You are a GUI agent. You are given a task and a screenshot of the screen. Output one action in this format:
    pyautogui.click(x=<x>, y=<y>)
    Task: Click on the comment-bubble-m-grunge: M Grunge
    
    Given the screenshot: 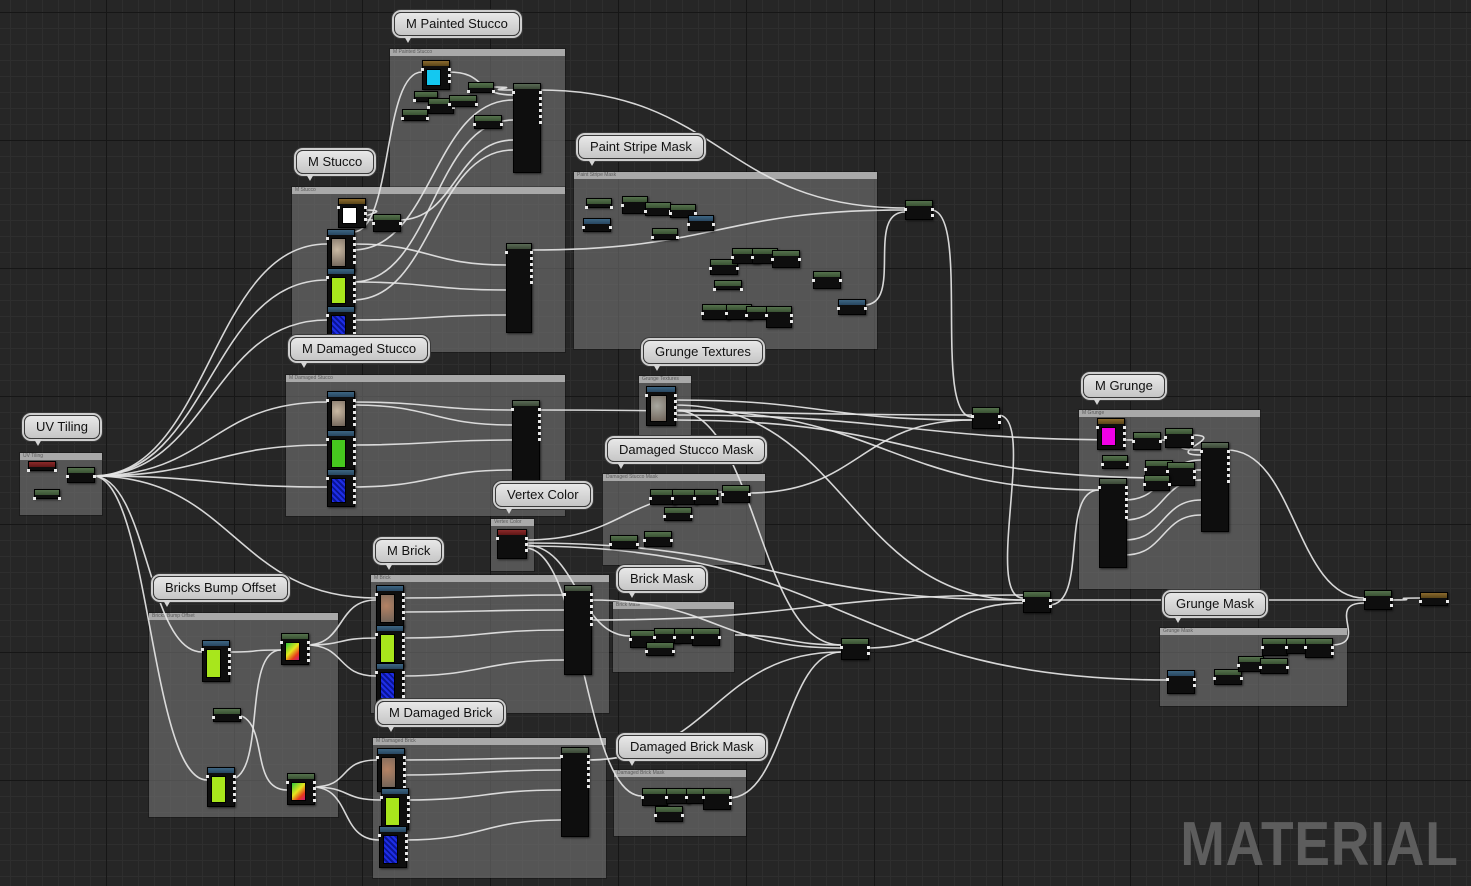 What is the action you would take?
    pyautogui.click(x=1124, y=389)
    